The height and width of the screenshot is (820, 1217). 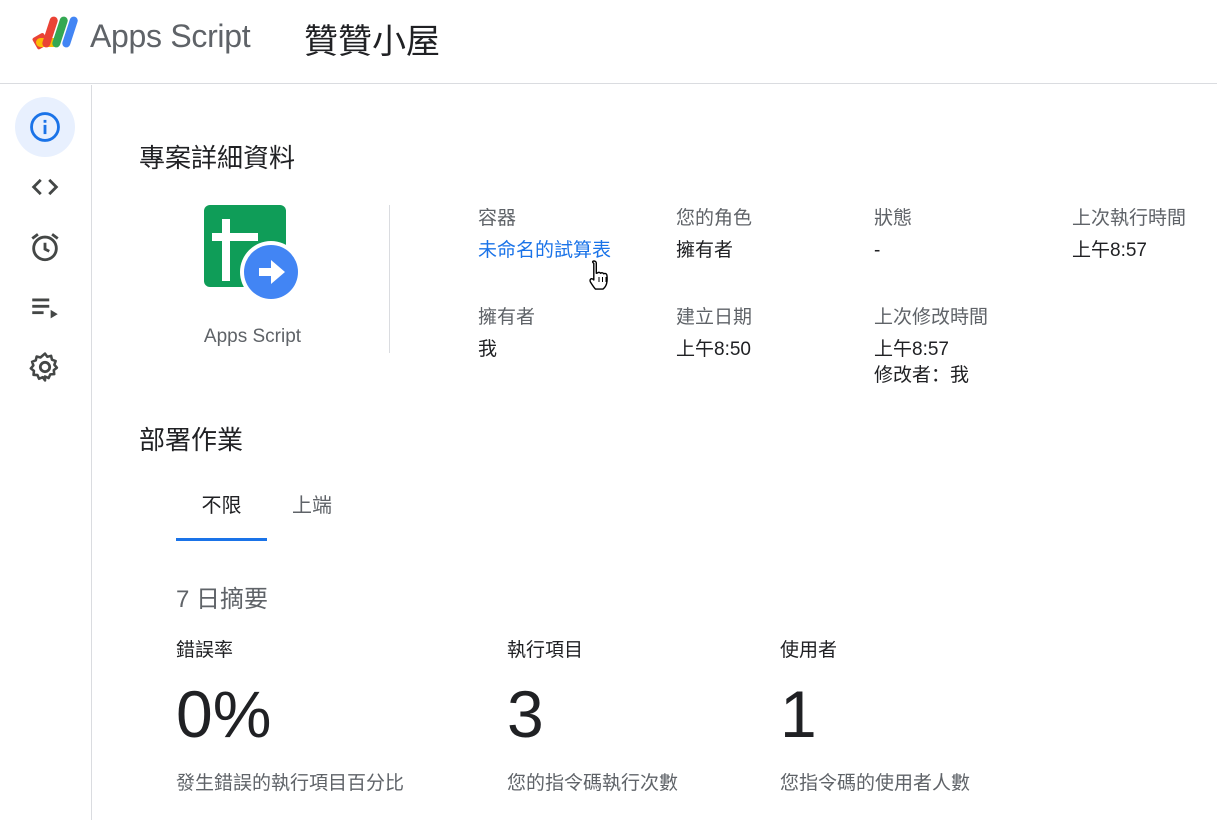 I want to click on stat-description: 發生錯誤的執行項目百分比, so click(x=290, y=783).